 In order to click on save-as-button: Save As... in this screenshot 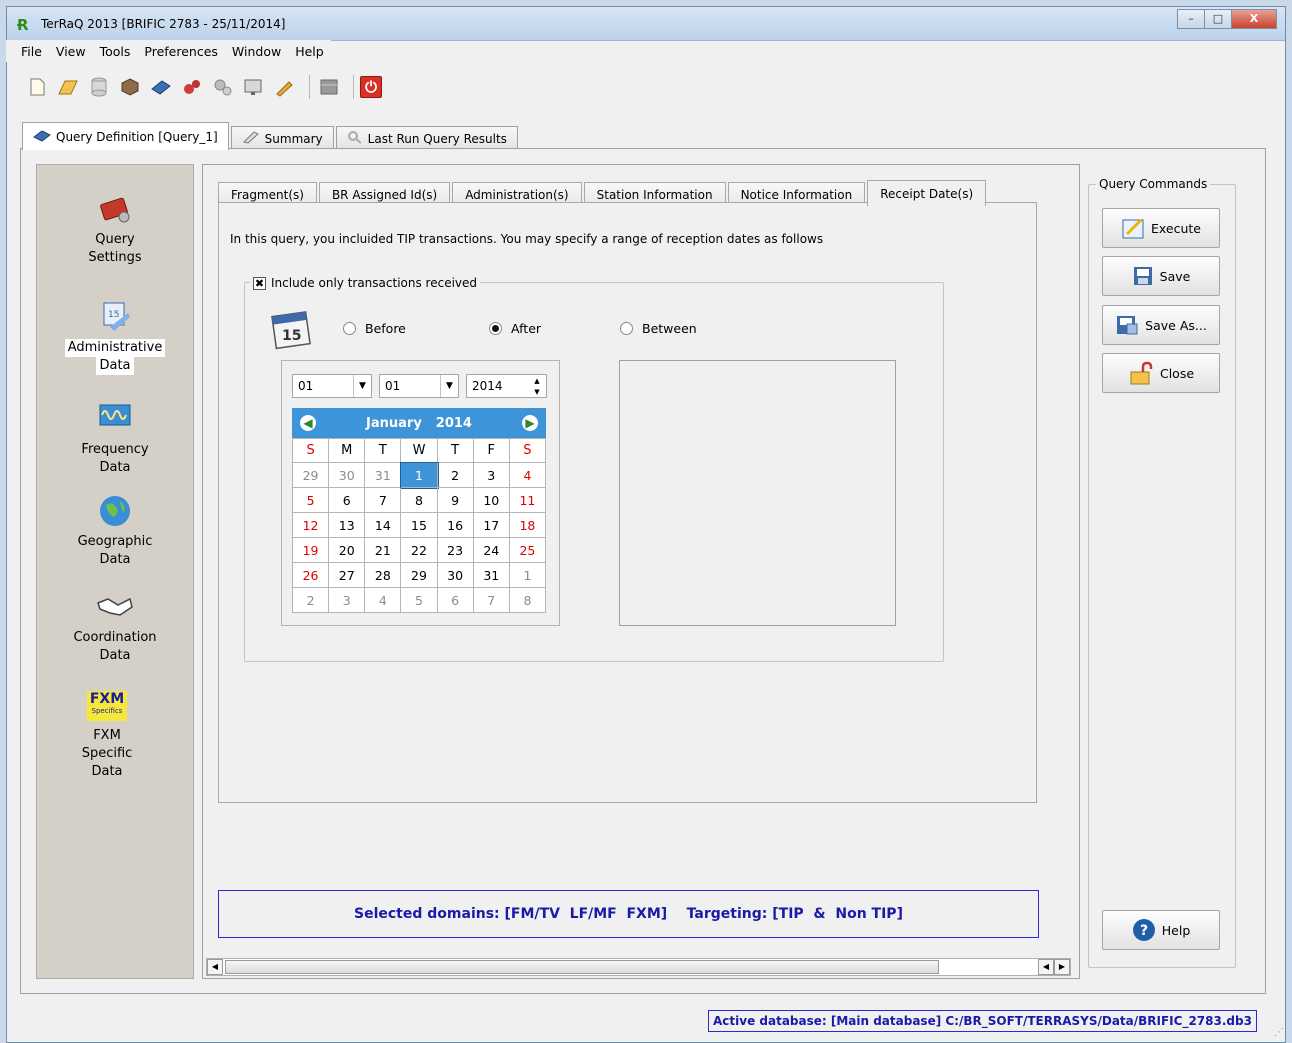, I will do `click(1161, 325)`.